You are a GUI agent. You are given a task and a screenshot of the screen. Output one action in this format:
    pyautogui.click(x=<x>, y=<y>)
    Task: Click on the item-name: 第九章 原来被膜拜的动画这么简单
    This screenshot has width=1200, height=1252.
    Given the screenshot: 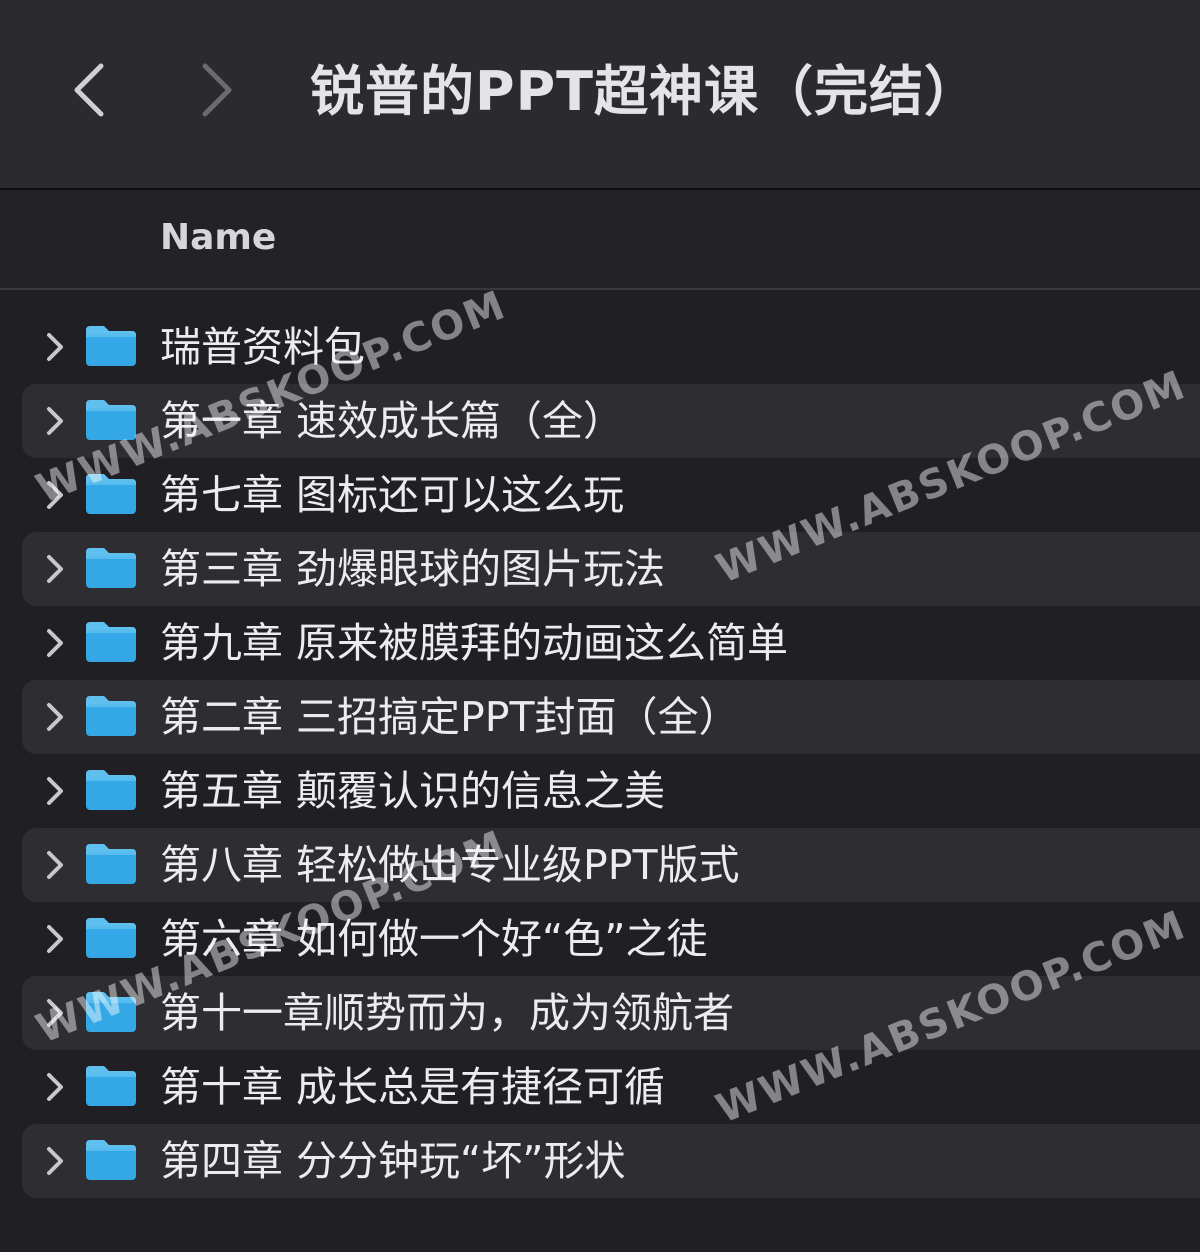 What is the action you would take?
    pyautogui.click(x=474, y=643)
    